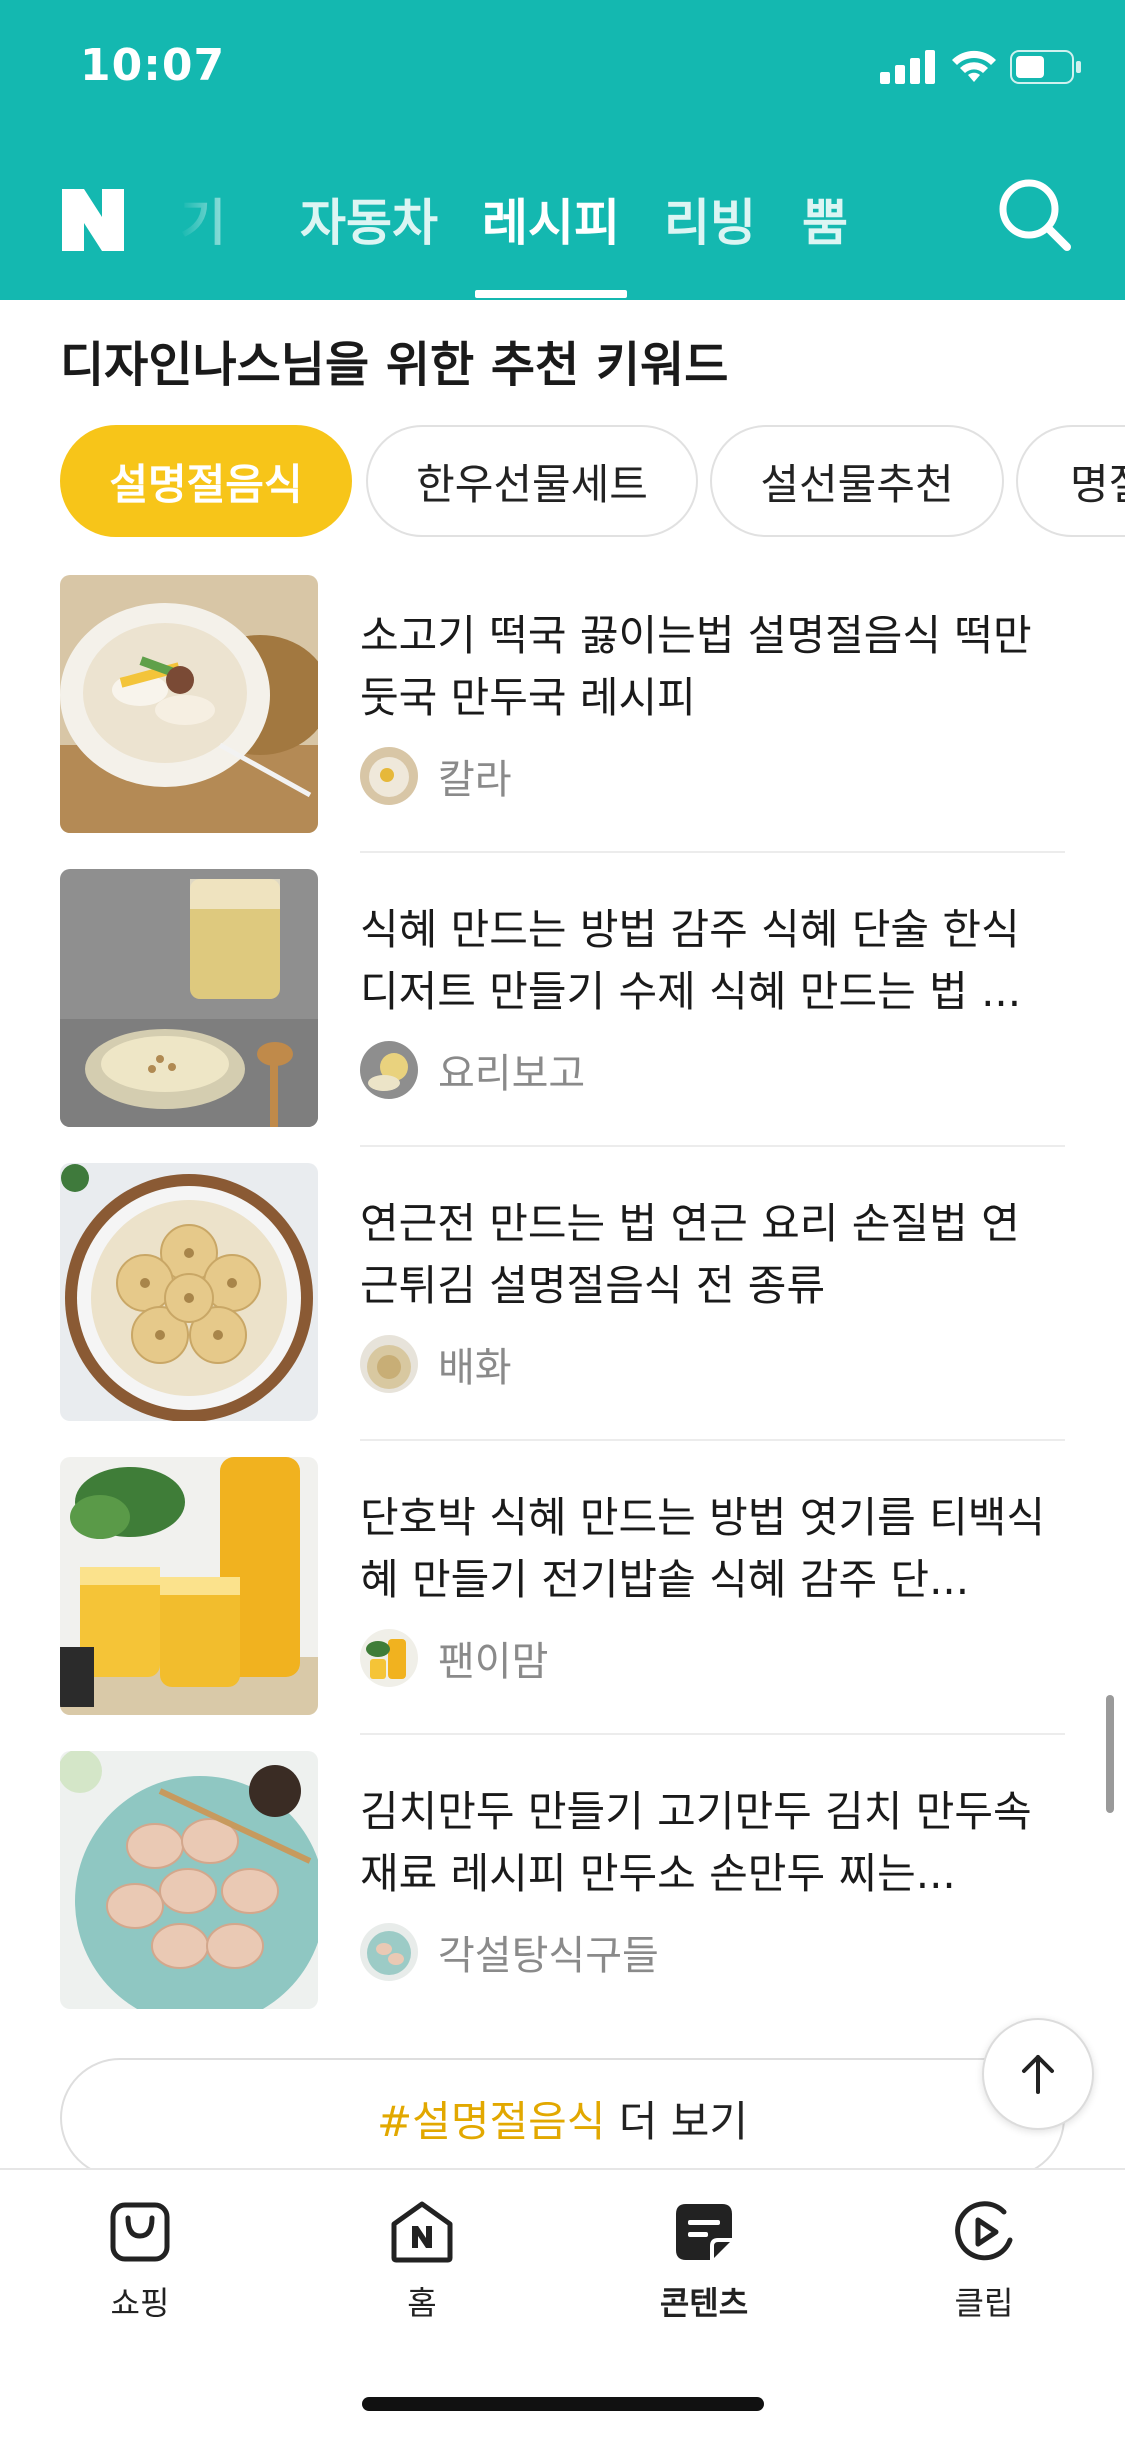 The width and height of the screenshot is (1125, 2438). I want to click on keyword-chip: 한우선물세트, so click(532, 481).